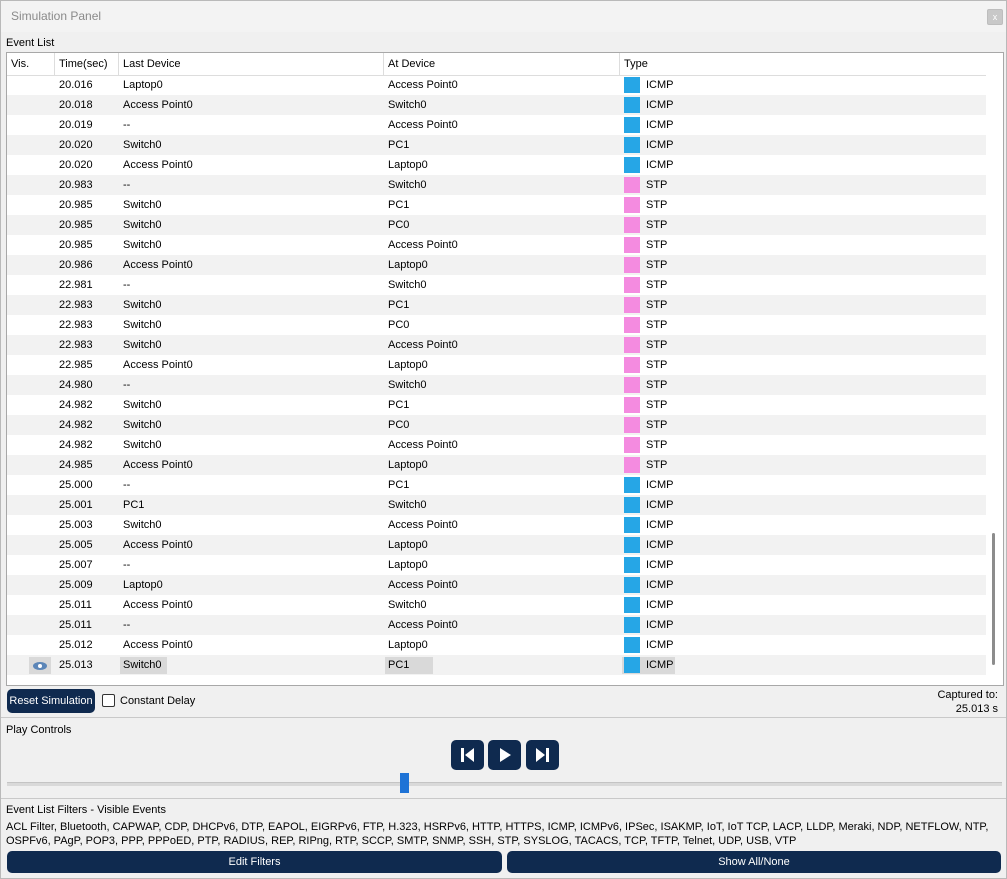  What do you see at coordinates (496, 485) in the screenshot?
I see `event-row: 25.000 -- PC1 ICMP` at bounding box center [496, 485].